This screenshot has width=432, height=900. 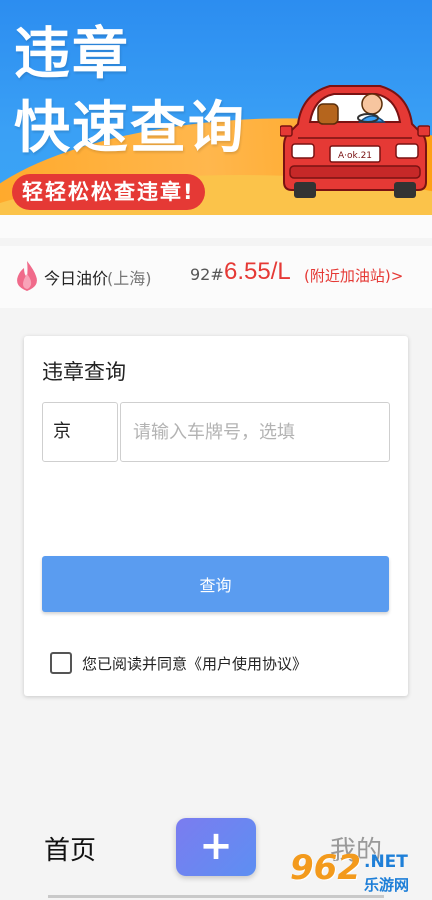 I want to click on oil-price-label: 今日油价, so click(x=76, y=278).